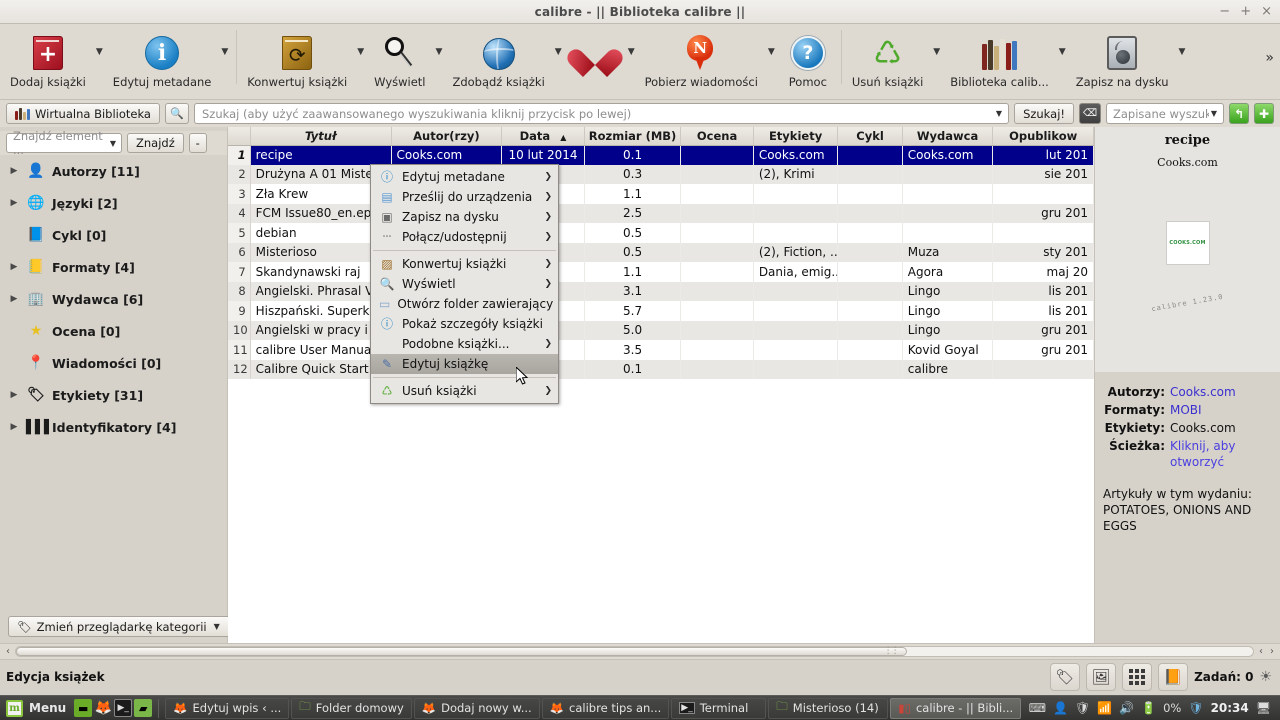 The width and height of the screenshot is (1280, 720). What do you see at coordinates (113, 363) in the screenshot?
I see `sidebar-item-news: 📍 Wiadomości [0]` at bounding box center [113, 363].